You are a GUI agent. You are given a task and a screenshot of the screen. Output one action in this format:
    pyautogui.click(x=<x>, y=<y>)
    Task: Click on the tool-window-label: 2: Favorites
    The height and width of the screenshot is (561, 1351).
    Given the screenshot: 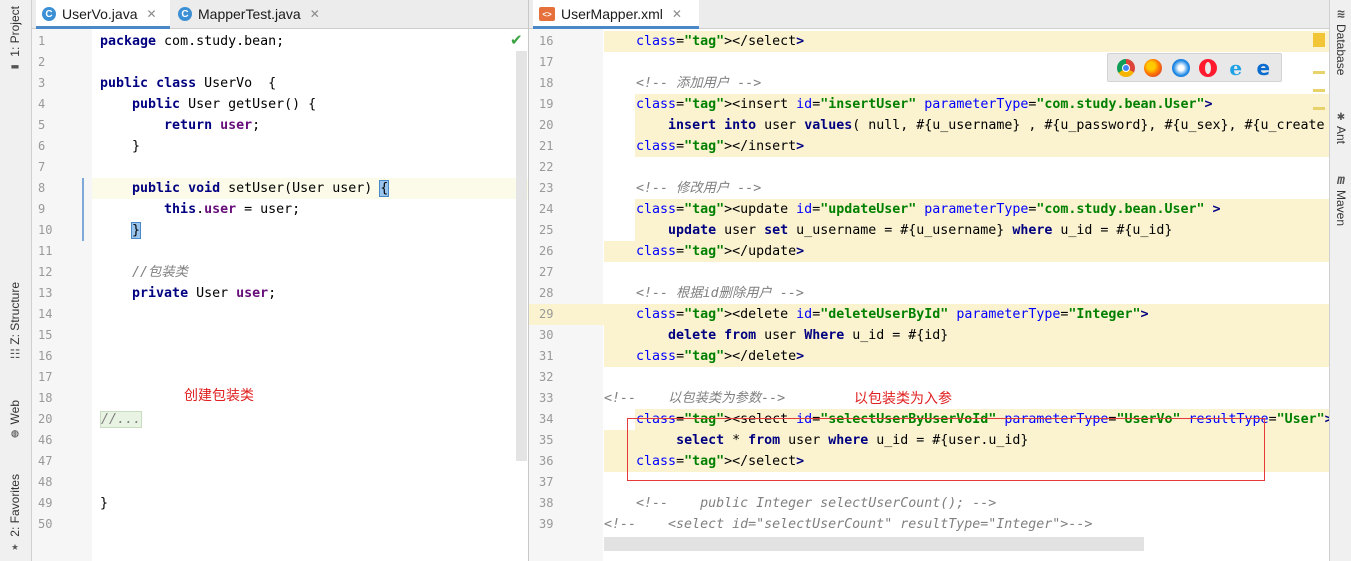 What is the action you would take?
    pyautogui.click(x=15, y=505)
    